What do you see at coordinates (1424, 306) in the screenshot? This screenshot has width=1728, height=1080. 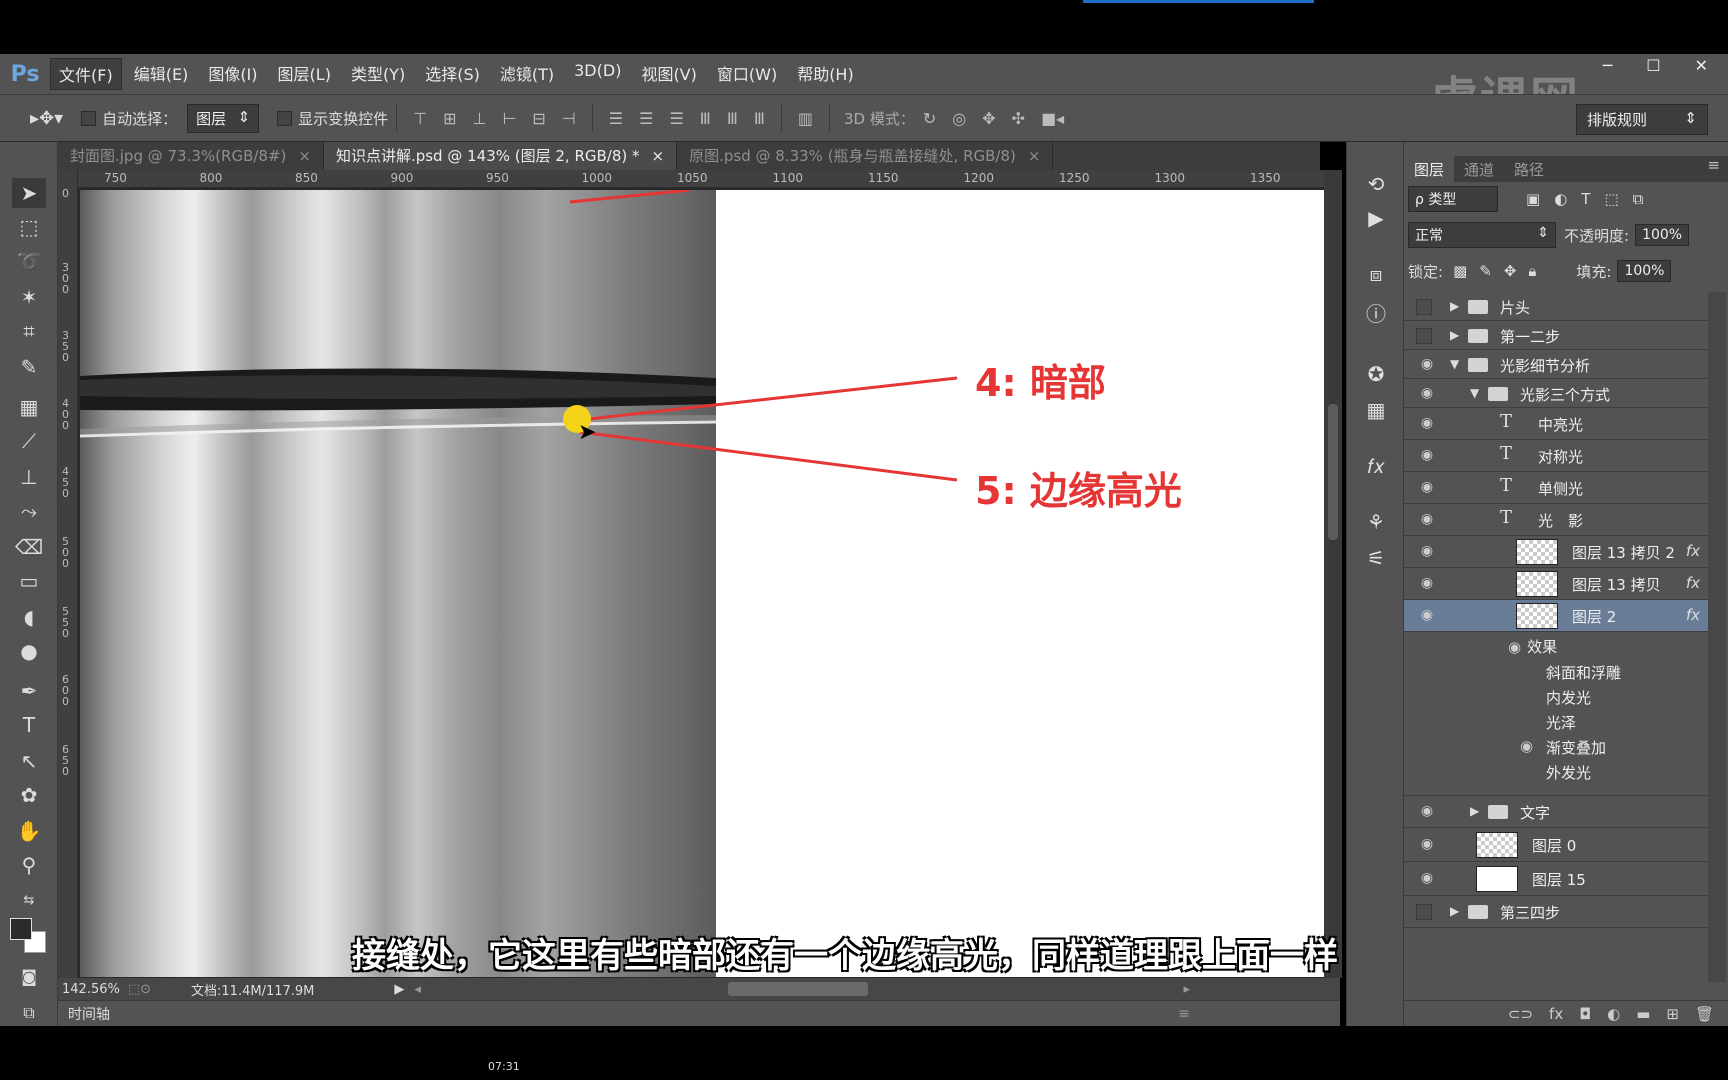 I see `visibility-toggle` at bounding box center [1424, 306].